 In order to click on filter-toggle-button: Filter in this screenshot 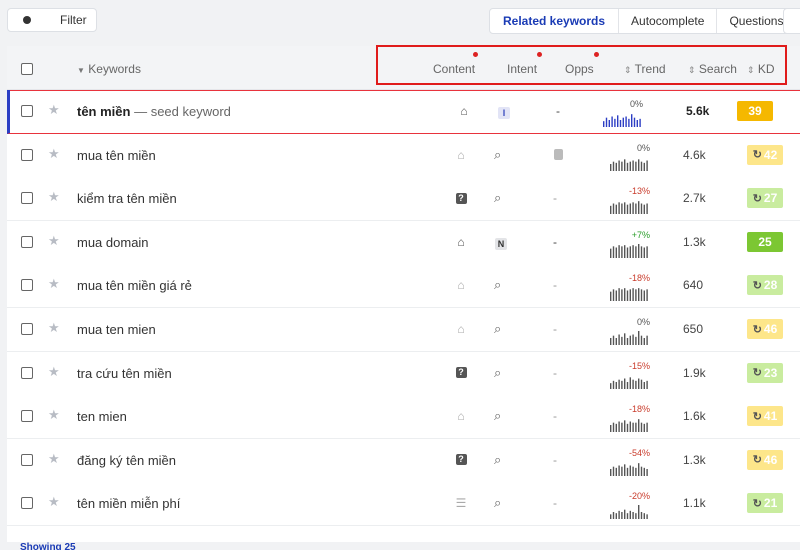, I will do `click(52, 20)`.